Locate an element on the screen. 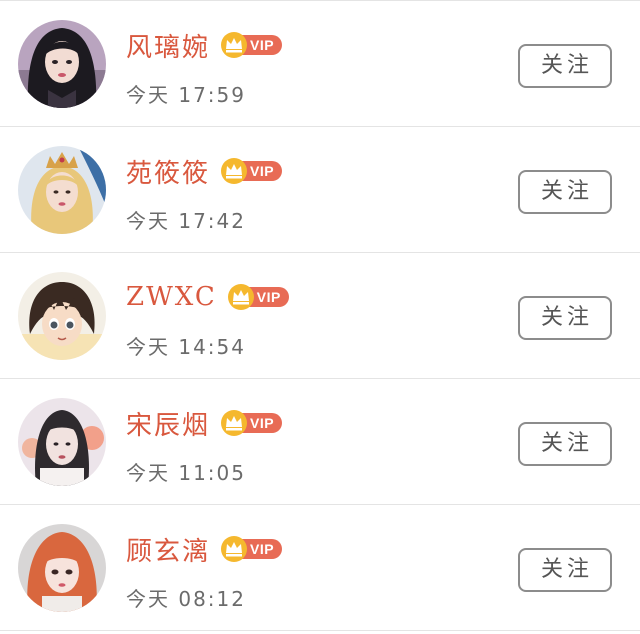 Image resolution: width=640 pixels, height=634 pixels. name-line: 宋辰烟 VIP is located at coordinates (204, 423).